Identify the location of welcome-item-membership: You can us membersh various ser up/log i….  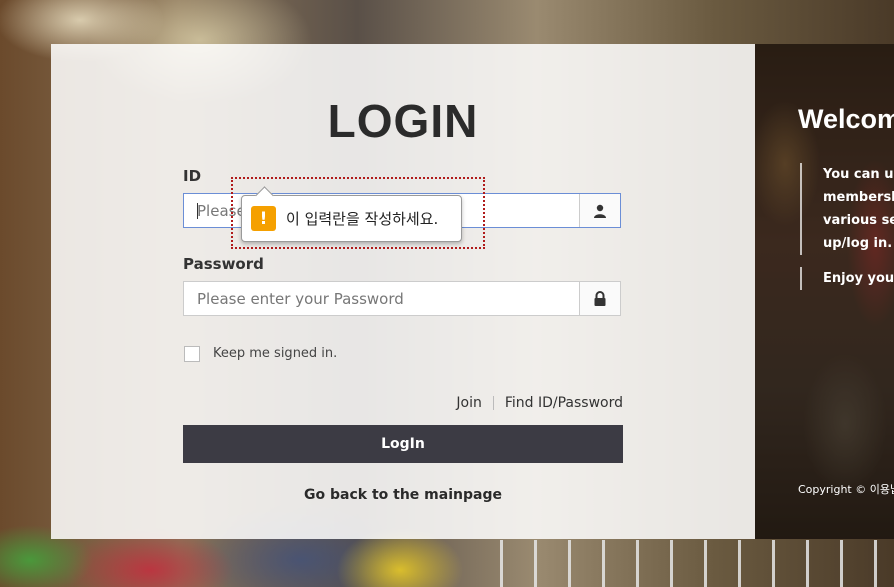
(847, 209).